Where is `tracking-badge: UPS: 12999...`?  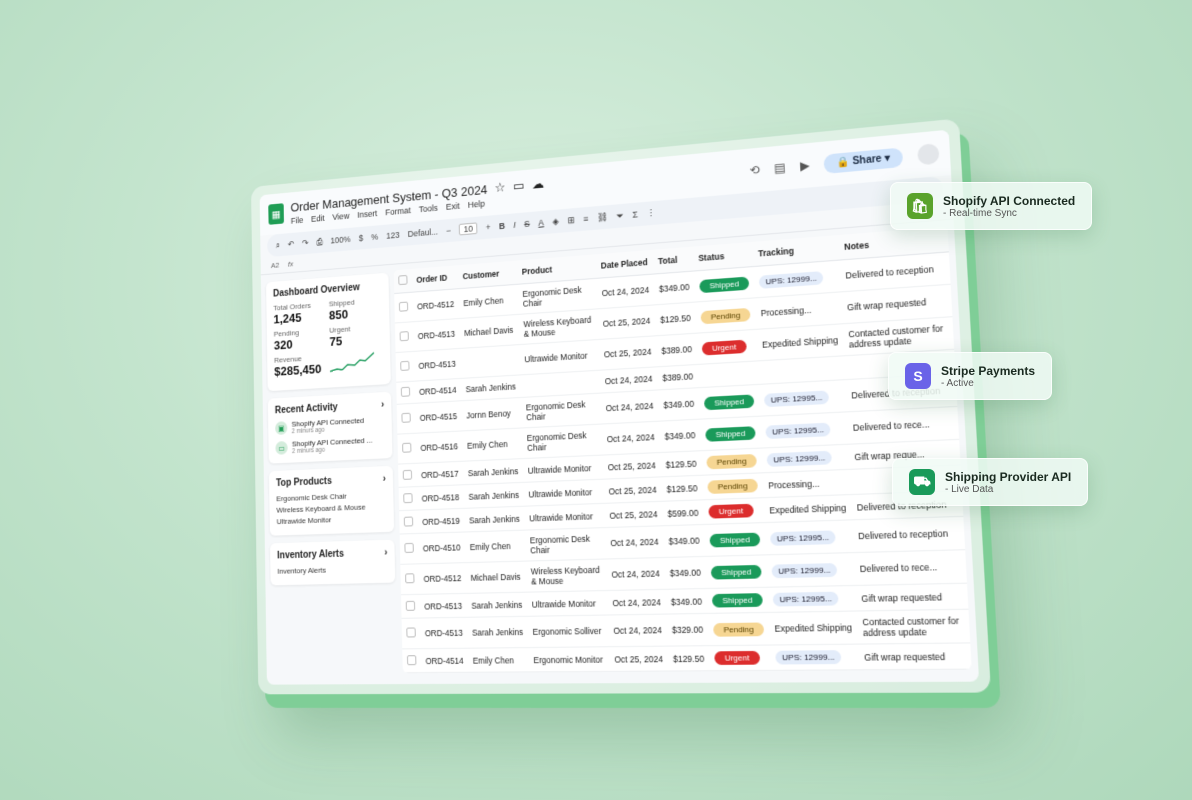
tracking-badge: UPS: 12999... is located at coordinates (804, 570).